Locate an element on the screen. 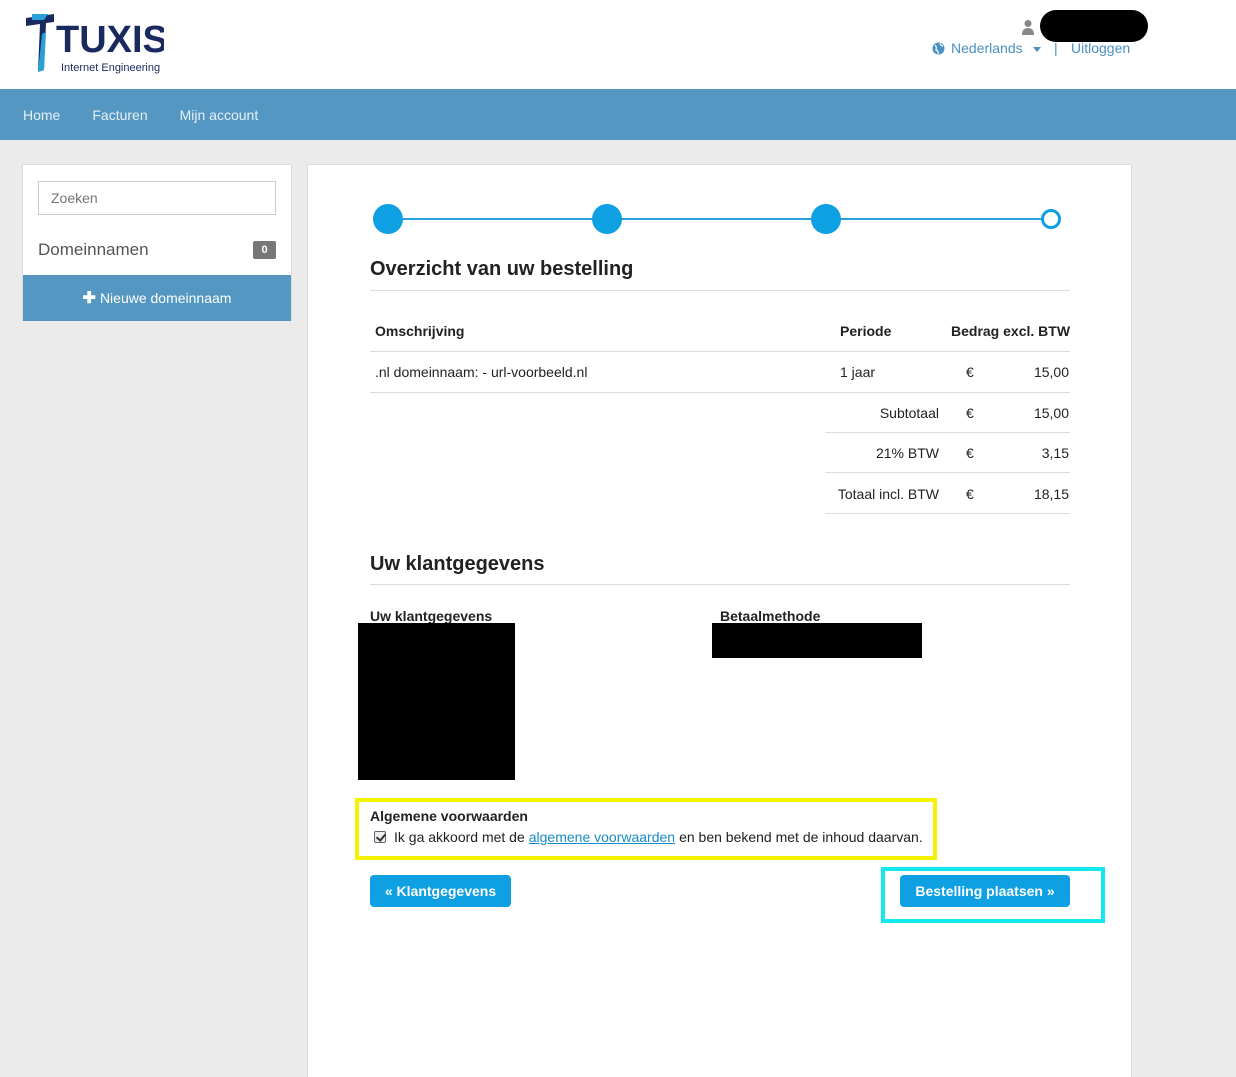 This screenshot has height=1077, width=1236. customer-details-label: Uw klantgegevens is located at coordinates (431, 616).